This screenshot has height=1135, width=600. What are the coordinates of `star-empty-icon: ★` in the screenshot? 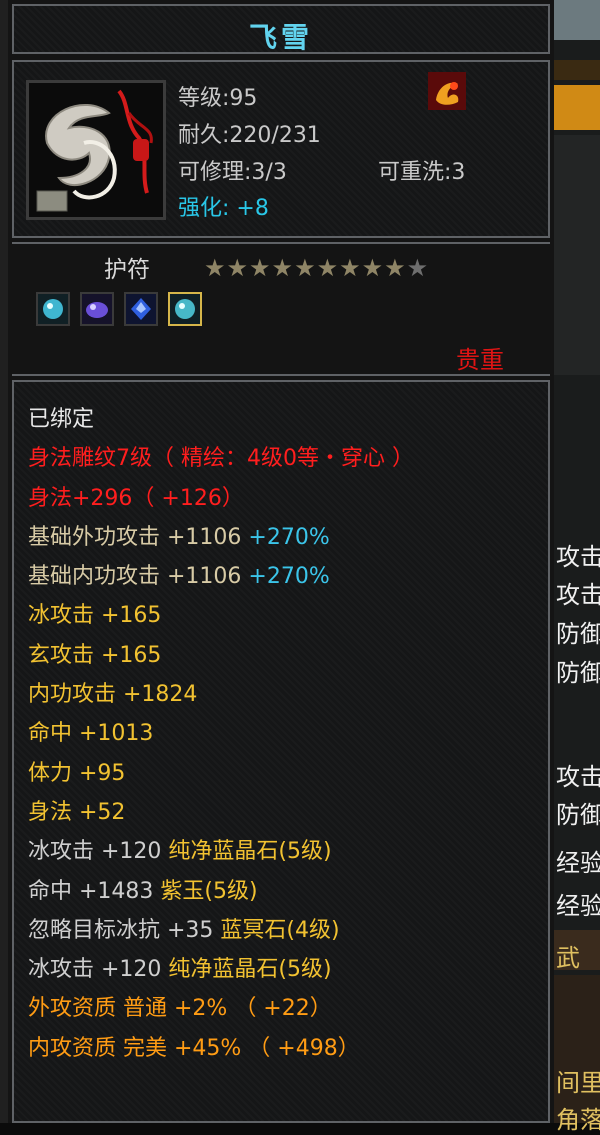 It's located at (418, 268).